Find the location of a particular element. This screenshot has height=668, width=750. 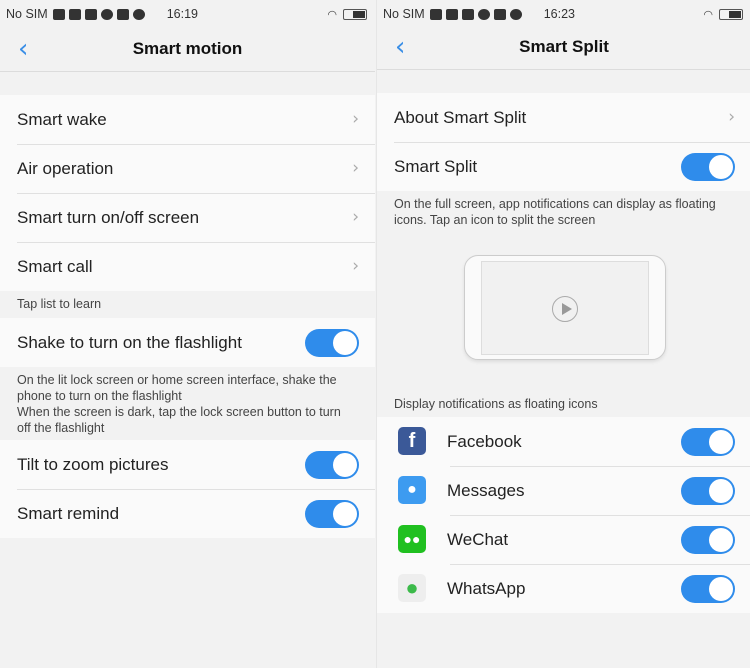

toggle-group: Tilt to zoom pictures Smart remind is located at coordinates (187, 489).